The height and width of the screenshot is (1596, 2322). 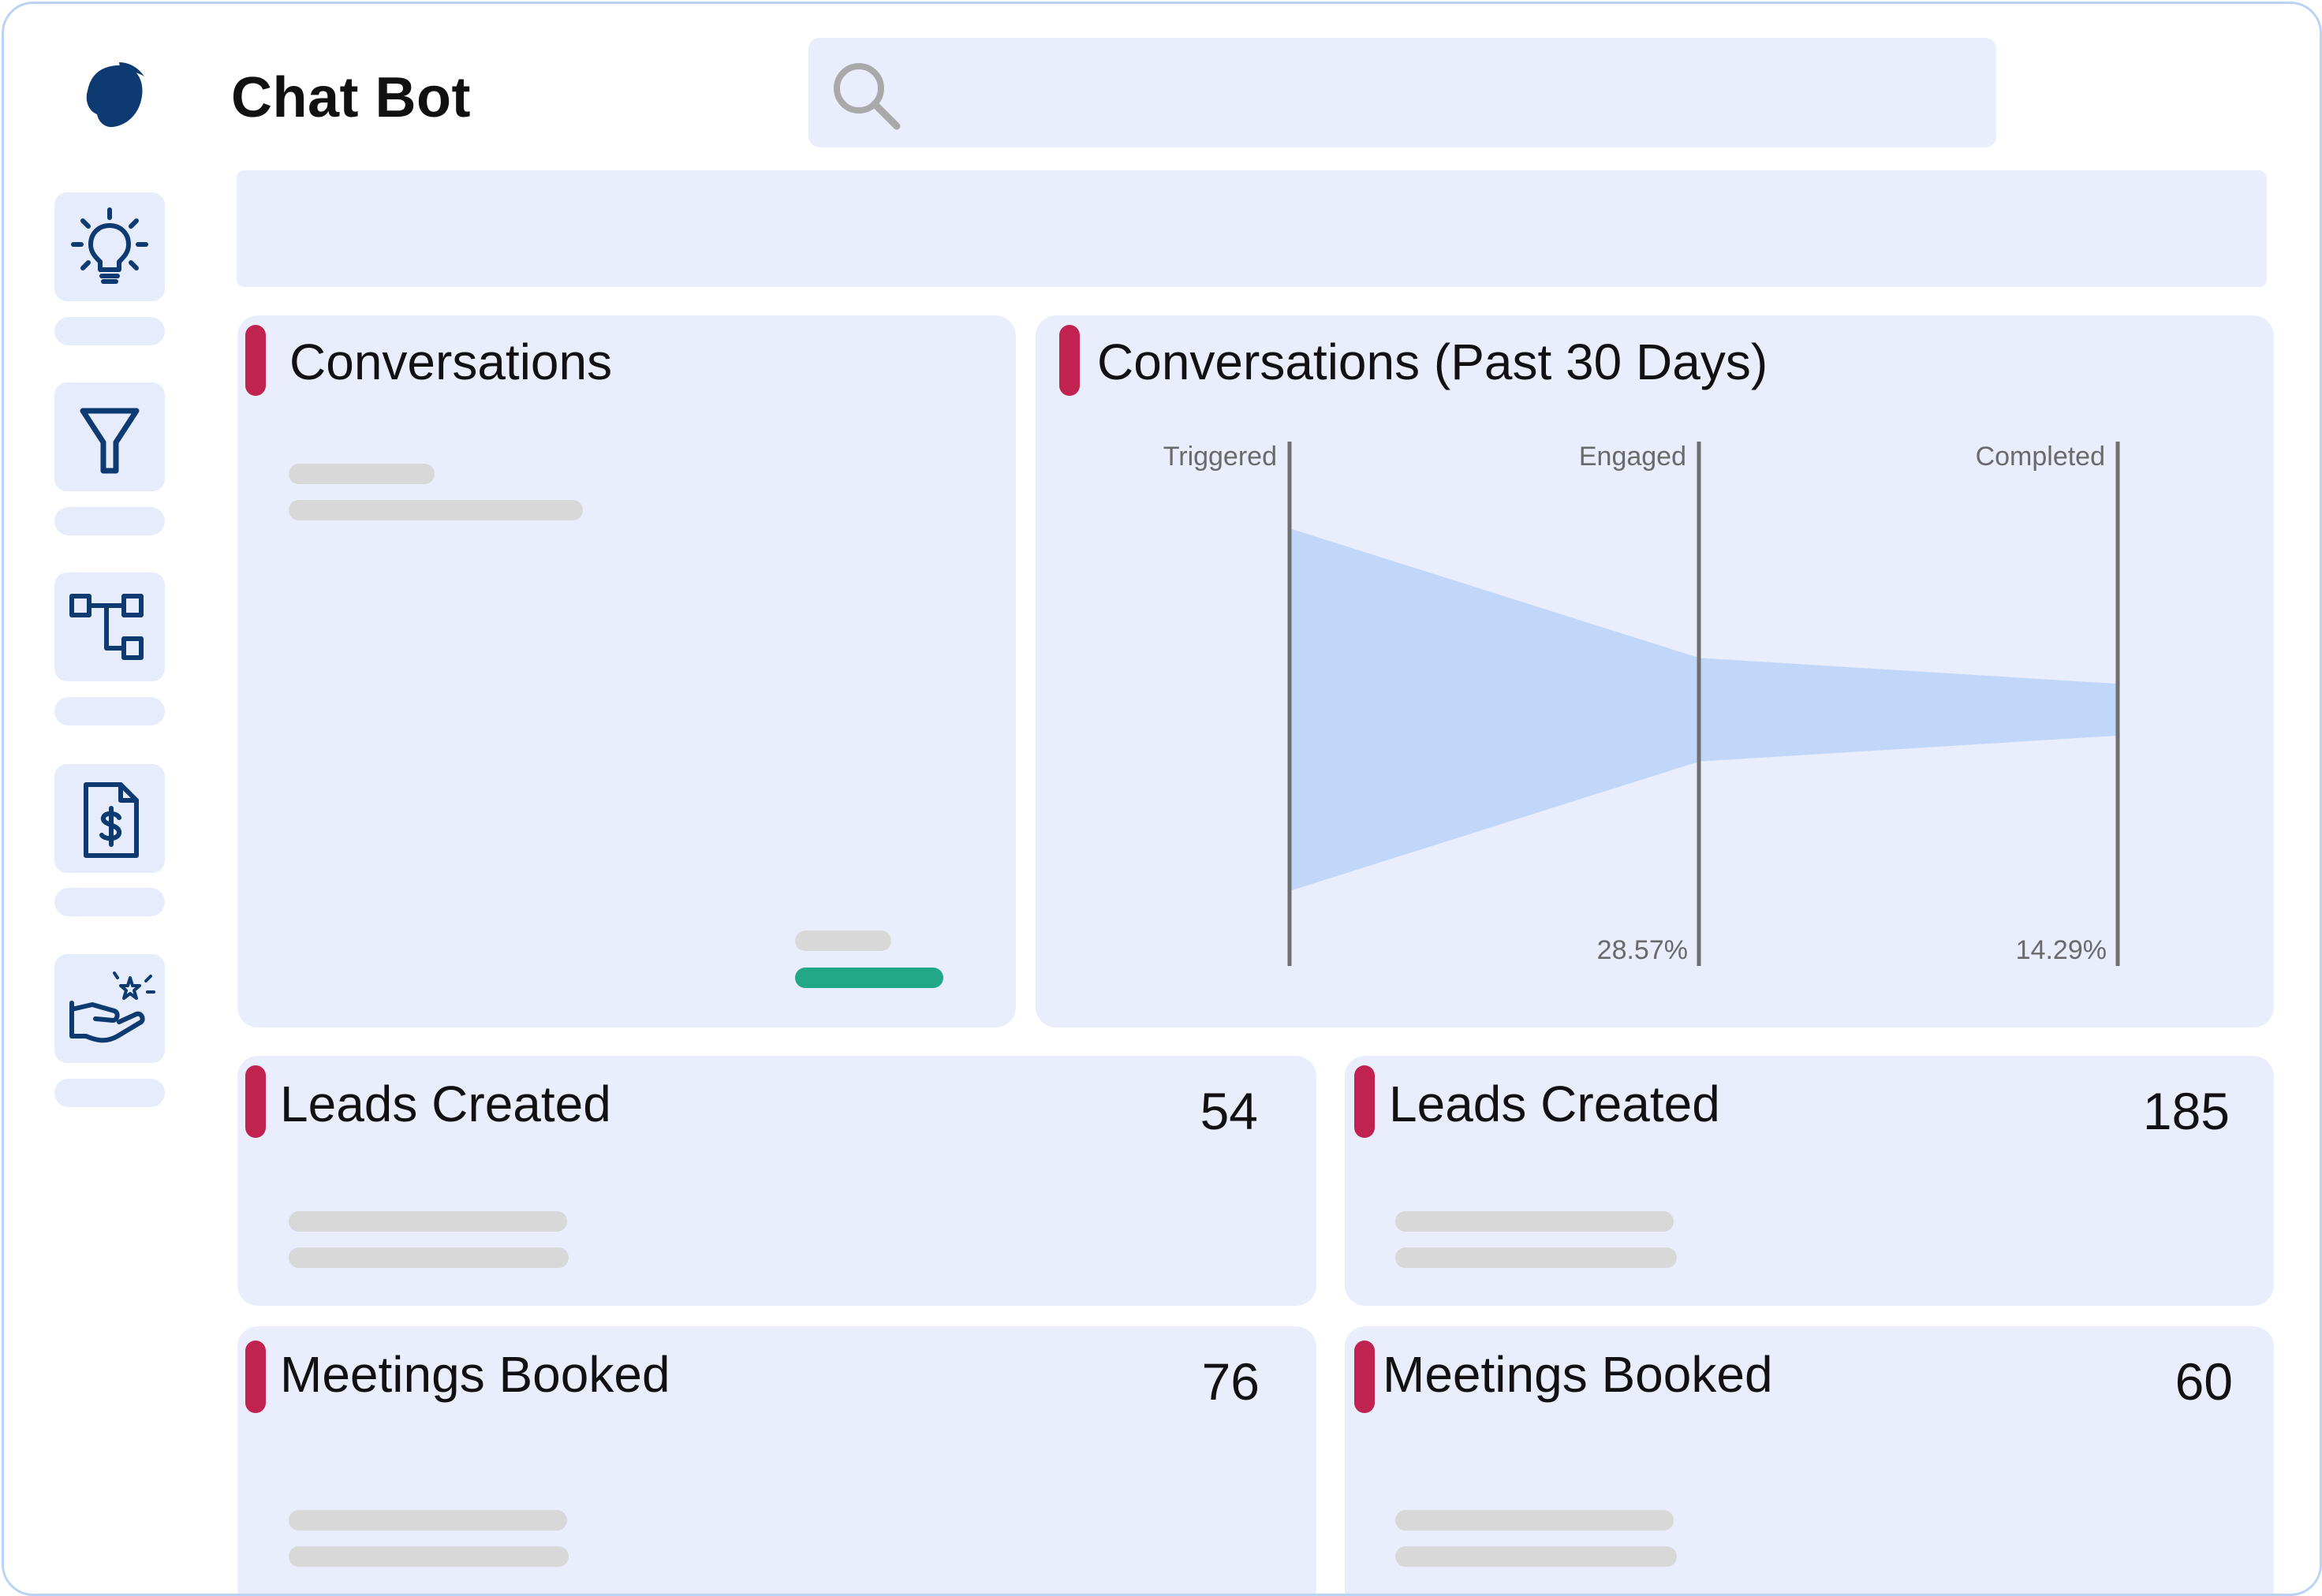 I want to click on hand-sparkle-icon, so click(x=112, y=1007).